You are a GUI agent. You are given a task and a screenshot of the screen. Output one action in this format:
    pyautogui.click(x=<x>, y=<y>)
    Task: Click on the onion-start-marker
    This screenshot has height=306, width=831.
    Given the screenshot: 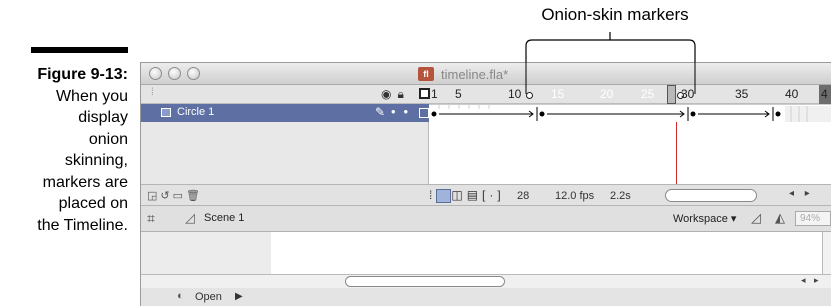 What is the action you would take?
    pyautogui.click(x=529, y=95)
    